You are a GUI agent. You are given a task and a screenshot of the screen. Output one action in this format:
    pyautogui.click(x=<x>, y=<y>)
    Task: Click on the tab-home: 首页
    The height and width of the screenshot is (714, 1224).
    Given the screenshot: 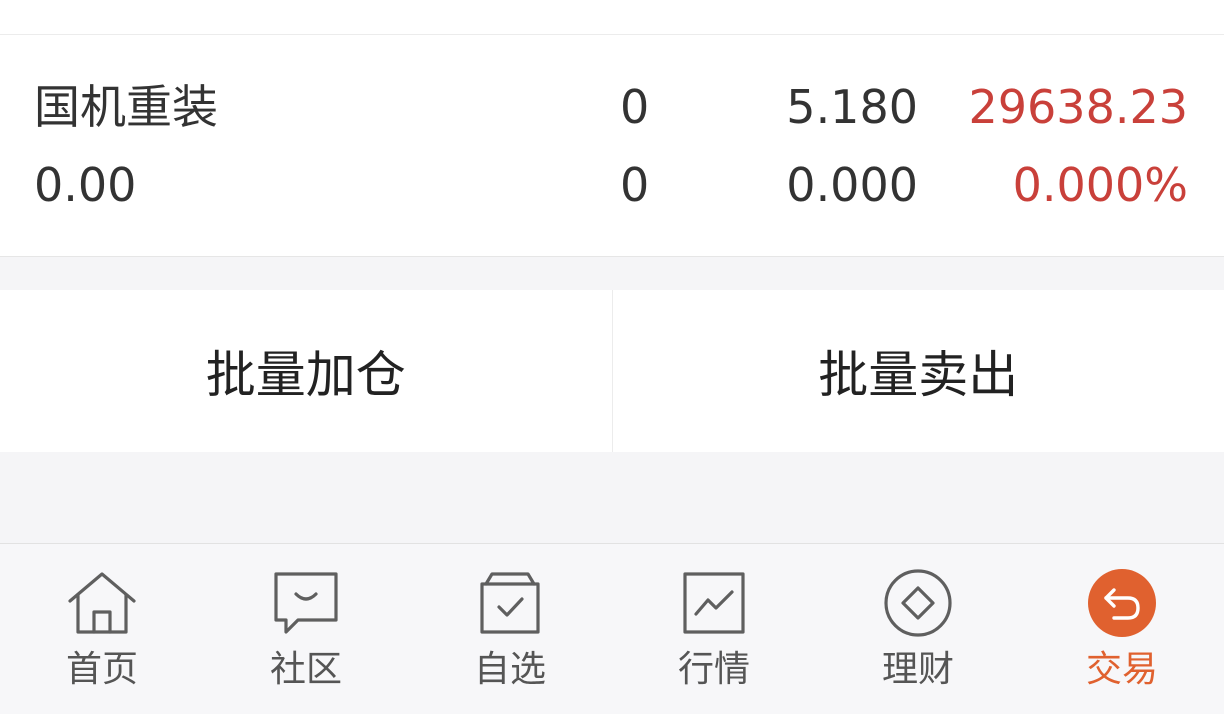 What is the action you would take?
    pyautogui.click(x=102, y=629)
    